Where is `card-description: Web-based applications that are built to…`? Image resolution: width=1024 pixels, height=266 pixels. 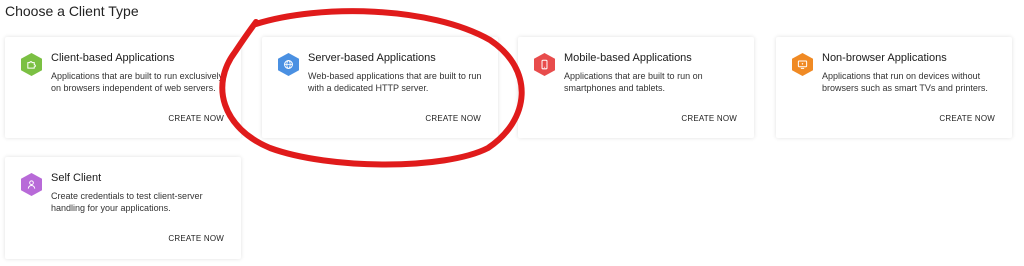 card-description: Web-based applications that are built to… is located at coordinates (395, 82).